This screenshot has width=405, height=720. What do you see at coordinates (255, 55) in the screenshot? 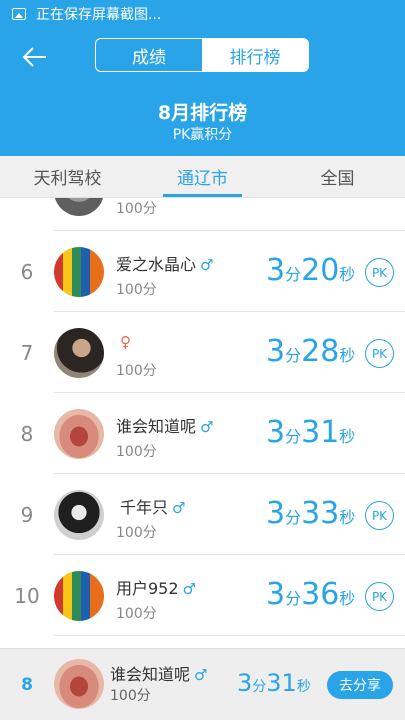
I see `tab-leaderboard: 排行榜` at bounding box center [255, 55].